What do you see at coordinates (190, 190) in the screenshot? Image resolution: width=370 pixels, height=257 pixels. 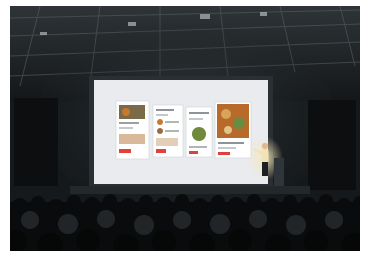 I see `stage` at bounding box center [190, 190].